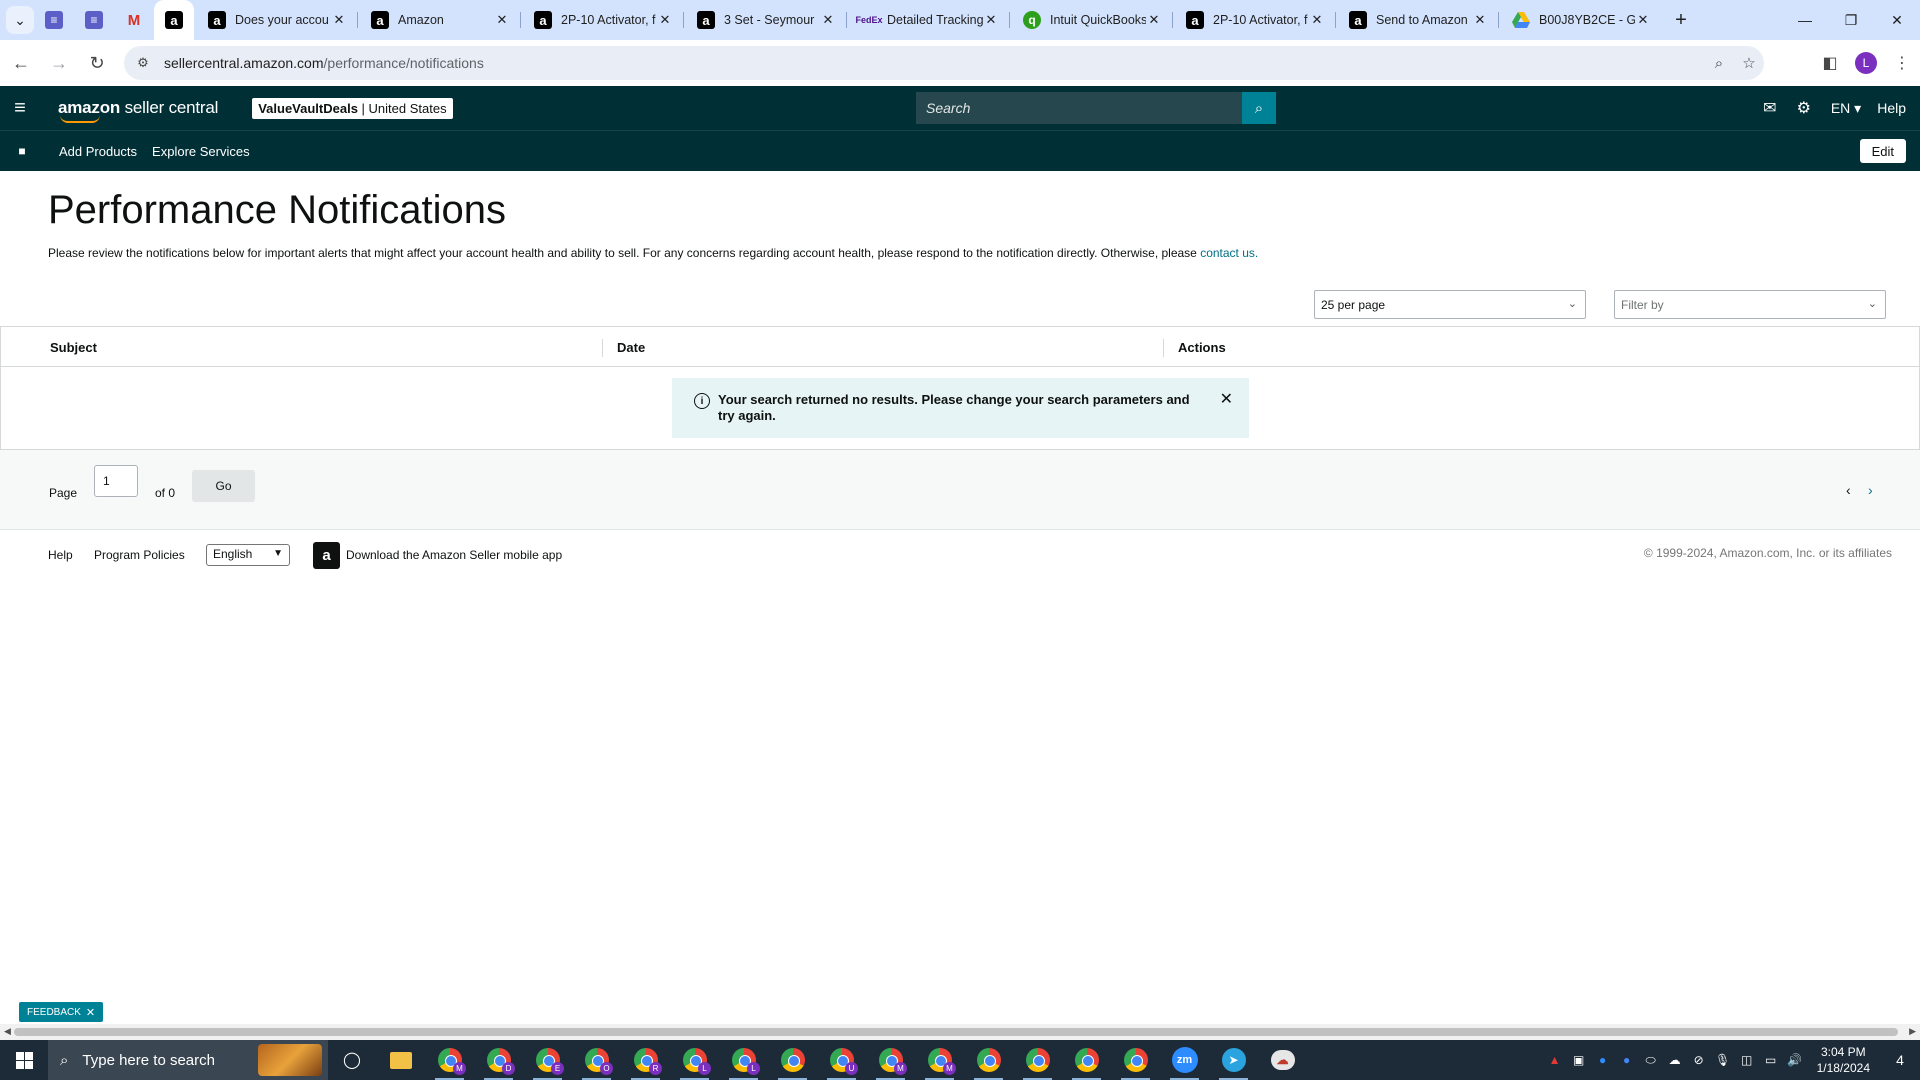 This screenshot has height=1080, width=1920. Describe the element at coordinates (59, 63) in the screenshot. I see `forward-arrow-icon: →` at that location.